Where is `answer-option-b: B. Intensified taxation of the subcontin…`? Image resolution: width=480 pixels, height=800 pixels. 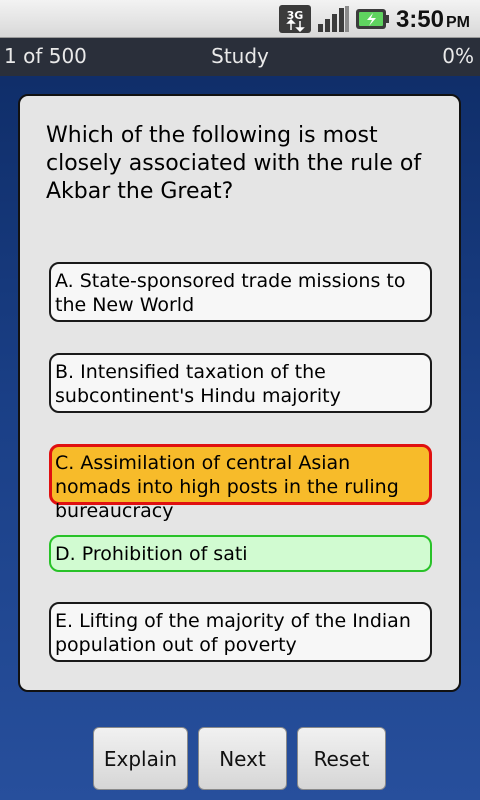
answer-option-b: B. Intensified taxation of the subcontin… is located at coordinates (240, 383).